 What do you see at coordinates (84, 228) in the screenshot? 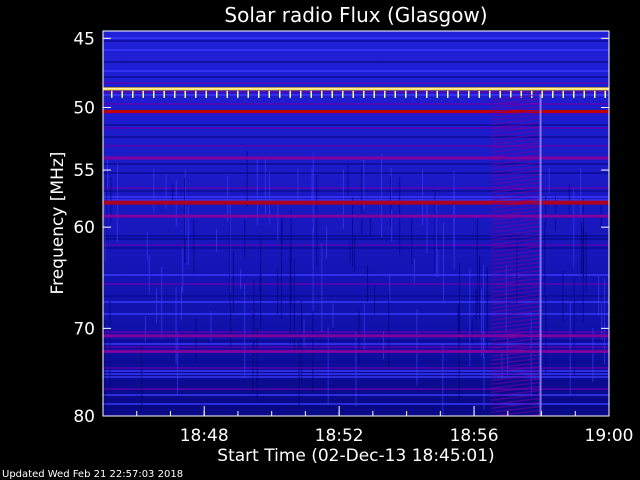
I see `y-tick-label: 60` at bounding box center [84, 228].